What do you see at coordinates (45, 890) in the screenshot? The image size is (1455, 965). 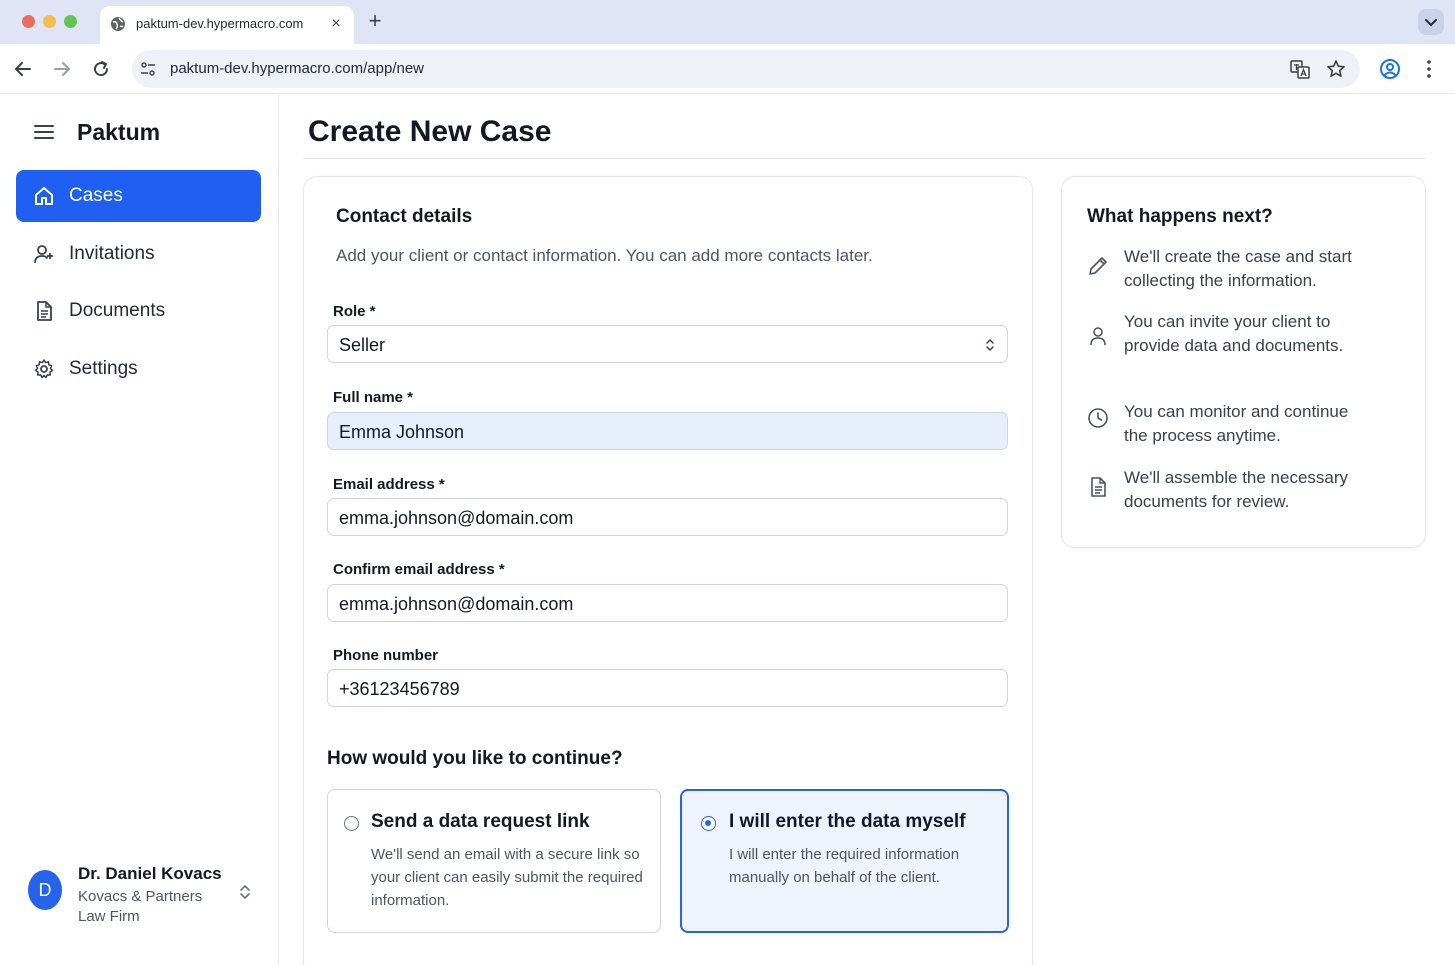 I see `avatar: D` at bounding box center [45, 890].